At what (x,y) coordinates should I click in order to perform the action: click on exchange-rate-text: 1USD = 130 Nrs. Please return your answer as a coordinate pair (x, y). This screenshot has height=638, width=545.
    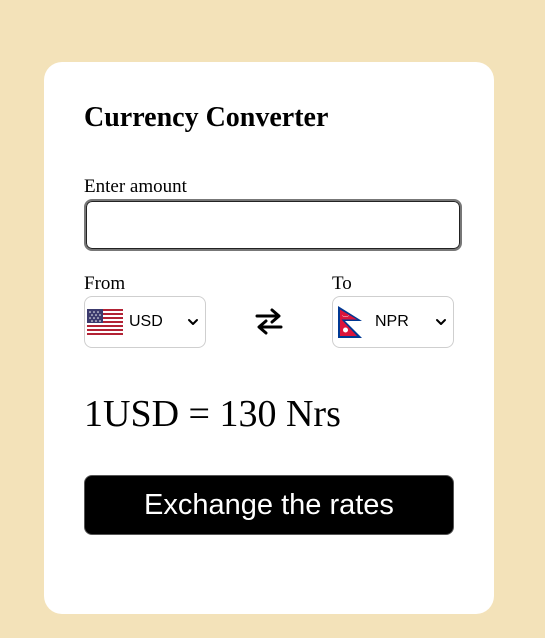
    Looking at the image, I should click on (212, 414).